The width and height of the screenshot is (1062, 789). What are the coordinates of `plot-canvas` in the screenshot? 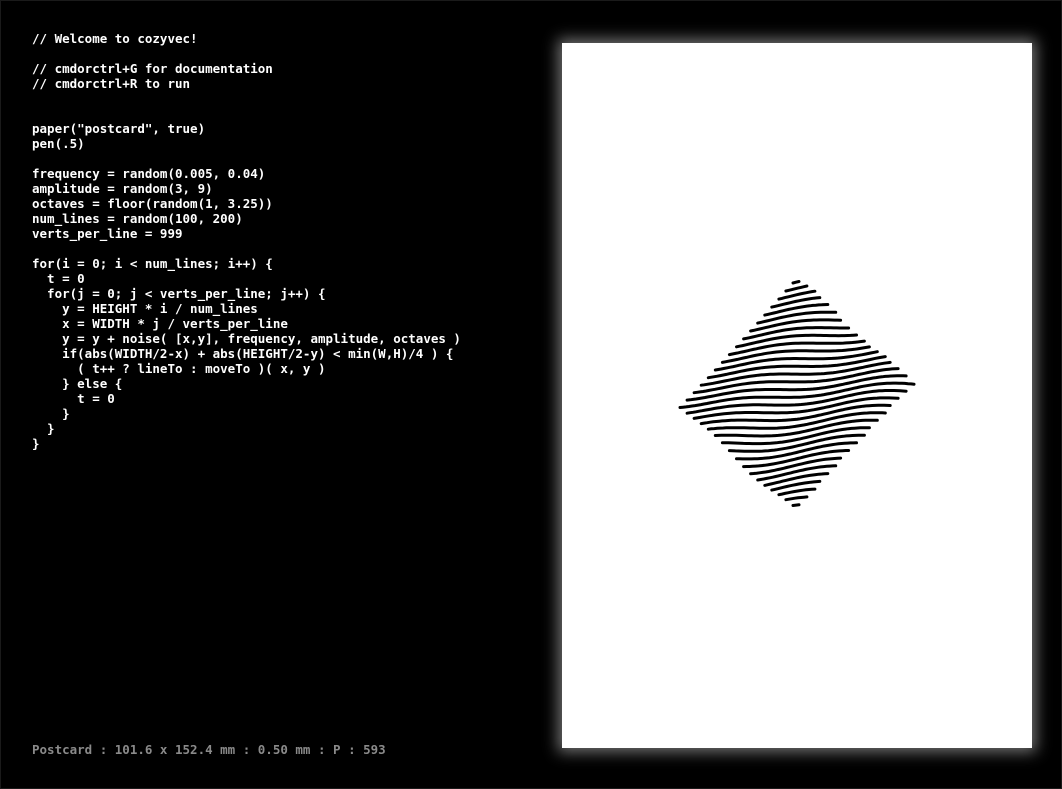 It's located at (797, 393).